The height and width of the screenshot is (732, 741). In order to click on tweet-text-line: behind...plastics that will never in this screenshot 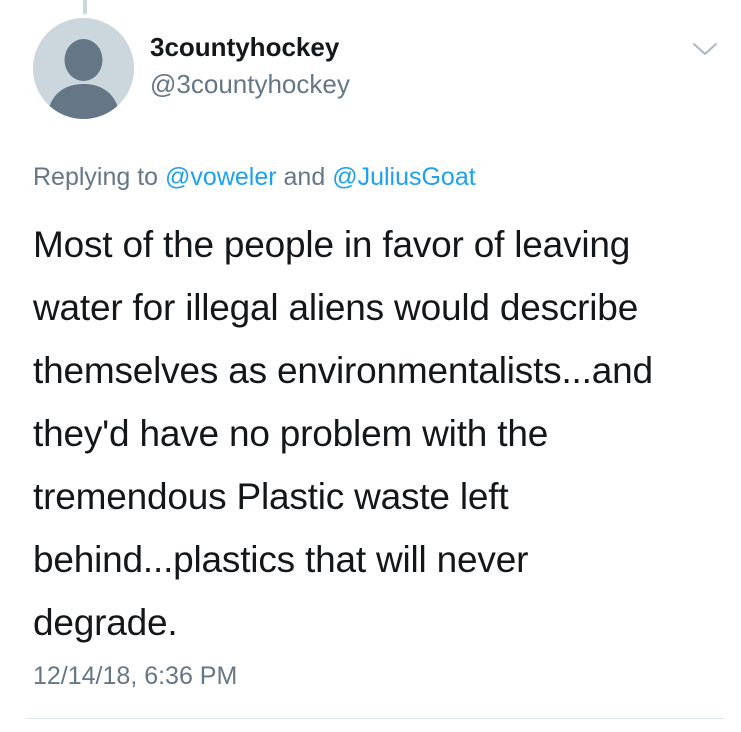, I will do `click(281, 559)`.